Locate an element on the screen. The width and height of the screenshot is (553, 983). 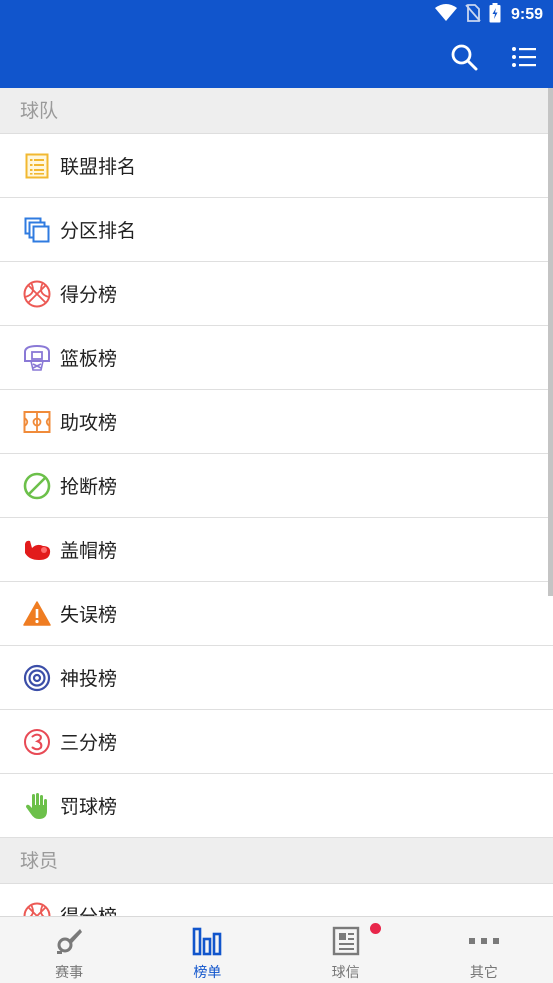
nav-tab-news: 球信 is located at coordinates (346, 950).